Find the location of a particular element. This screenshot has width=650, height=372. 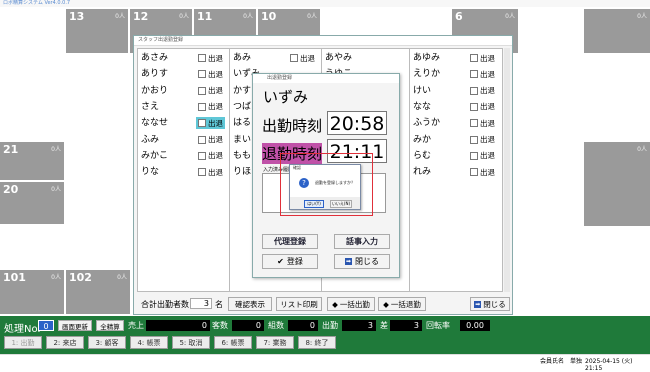

in-time-value: 20:58 is located at coordinates (357, 123).